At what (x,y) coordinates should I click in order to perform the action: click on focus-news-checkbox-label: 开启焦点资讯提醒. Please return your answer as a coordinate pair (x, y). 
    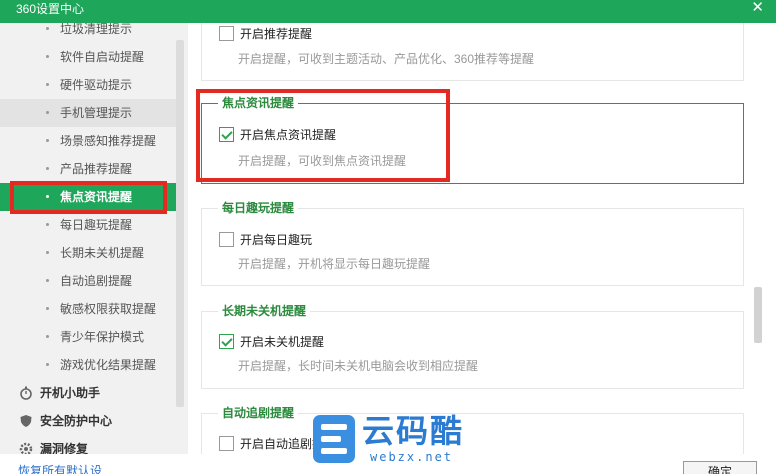
    Looking at the image, I should click on (288, 134).